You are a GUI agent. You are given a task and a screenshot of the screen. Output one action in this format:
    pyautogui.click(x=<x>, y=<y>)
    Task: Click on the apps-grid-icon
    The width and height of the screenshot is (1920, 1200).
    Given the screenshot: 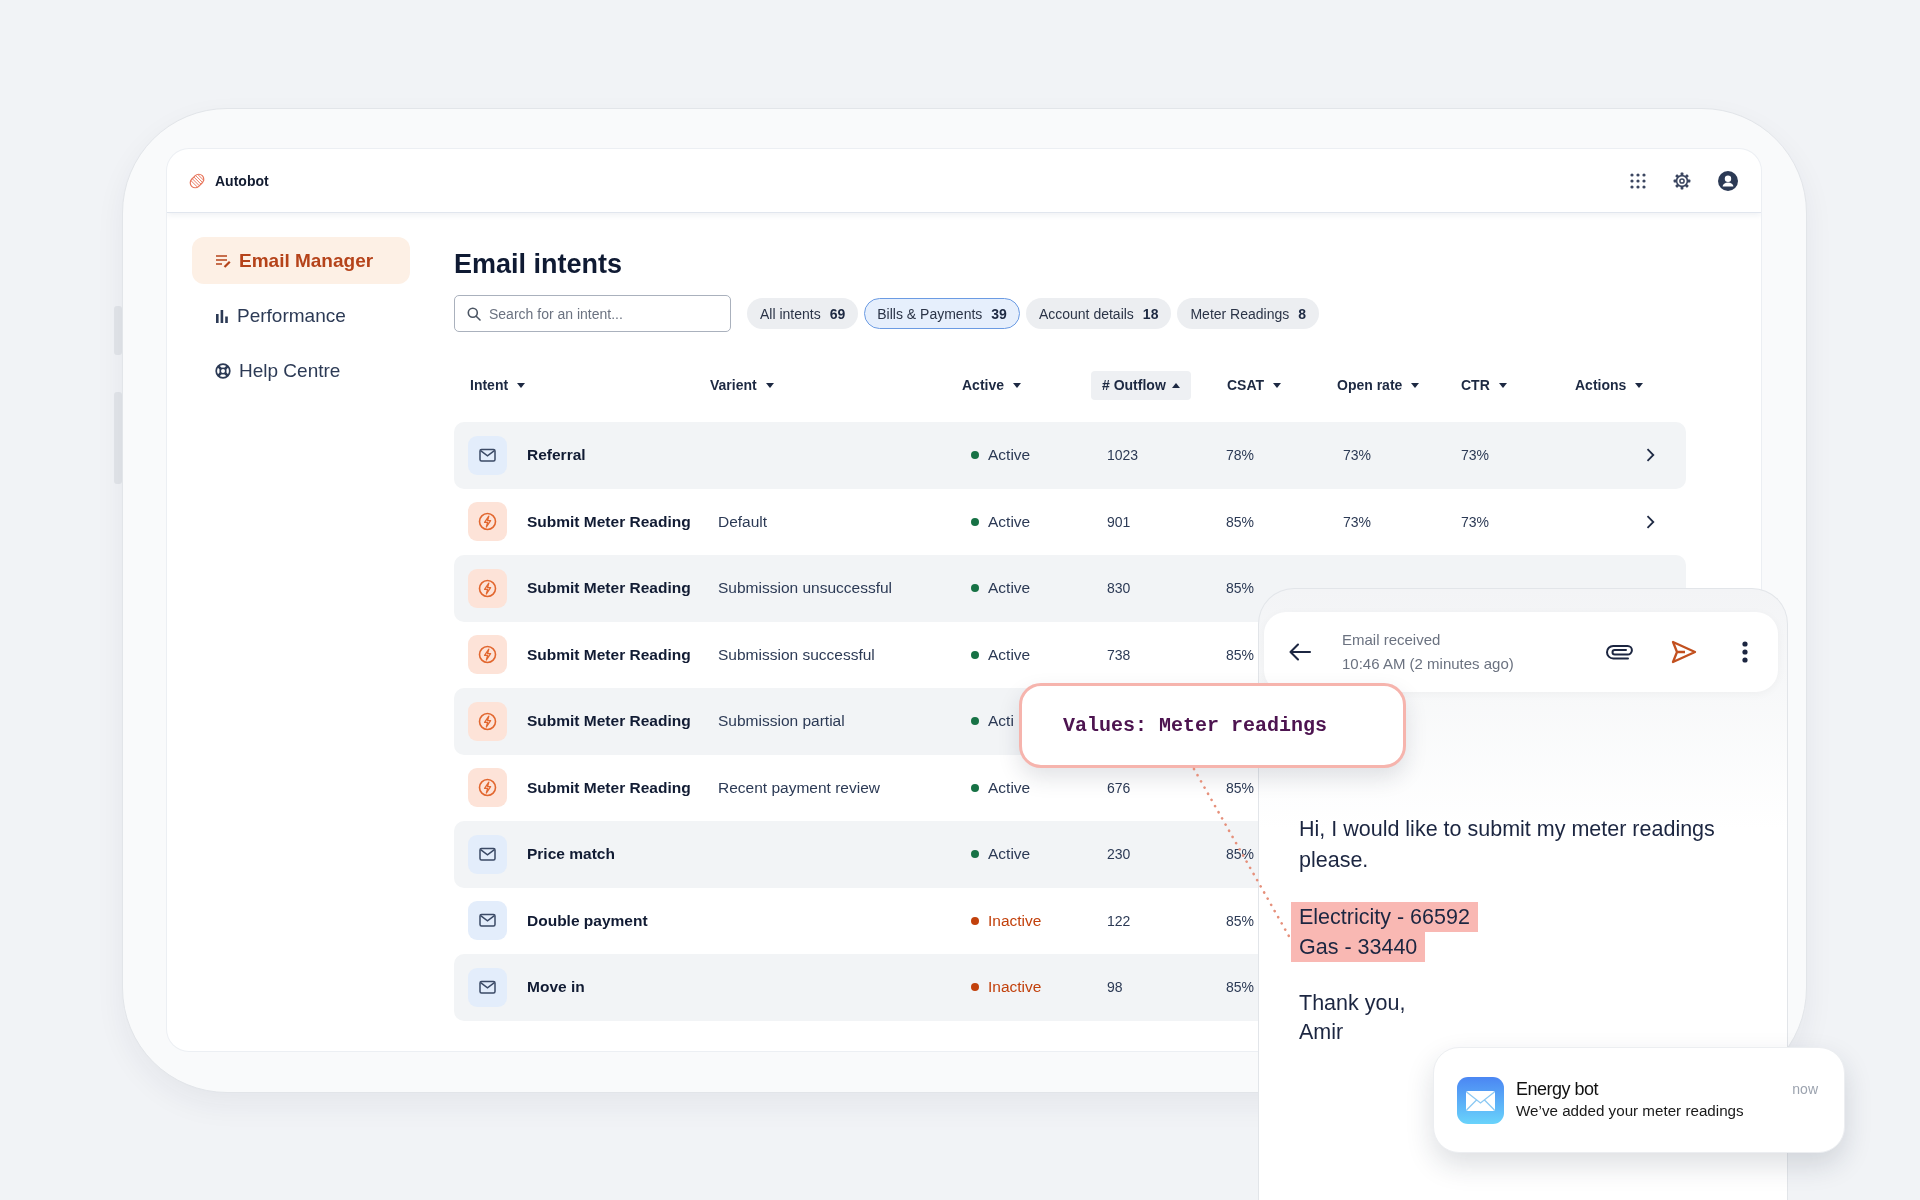 What is the action you would take?
    pyautogui.click(x=1638, y=180)
    